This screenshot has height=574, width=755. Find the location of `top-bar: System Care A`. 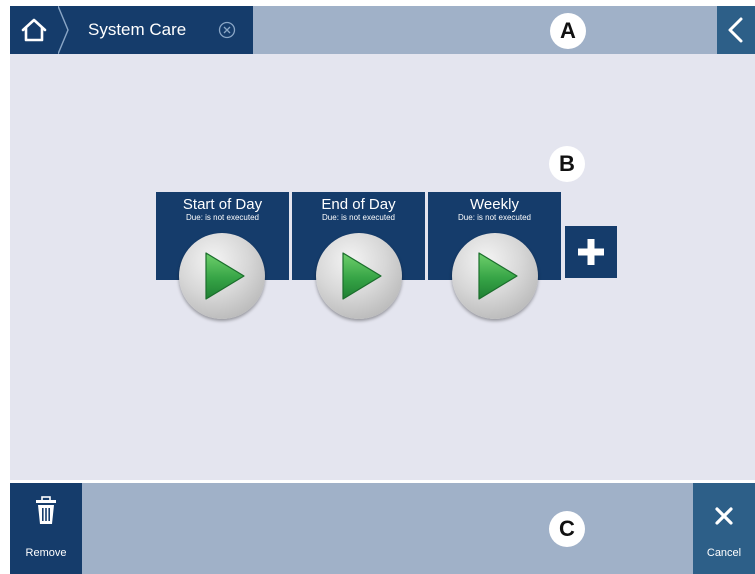

top-bar: System Care A is located at coordinates (382, 30).